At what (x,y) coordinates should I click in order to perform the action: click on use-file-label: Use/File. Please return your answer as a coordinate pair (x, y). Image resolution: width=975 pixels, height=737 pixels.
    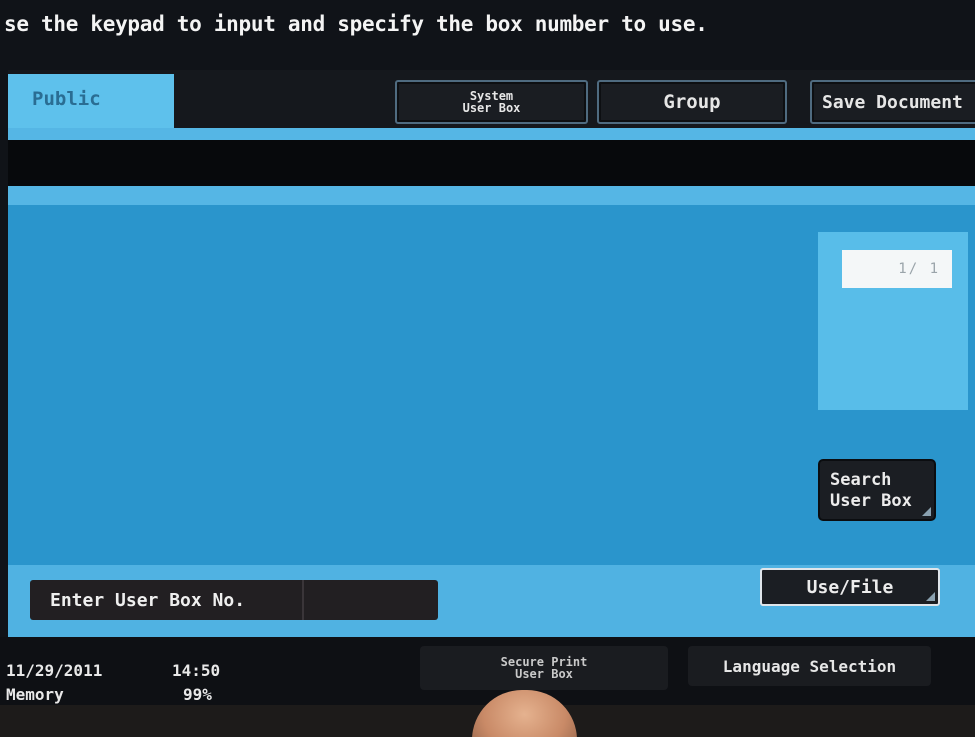
    Looking at the image, I should click on (850, 587).